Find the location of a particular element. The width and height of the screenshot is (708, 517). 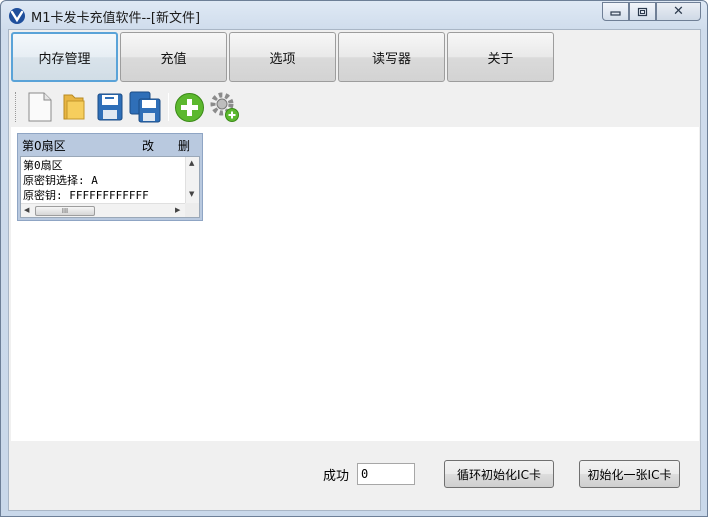

tab-label: 选项 is located at coordinates (282, 59).